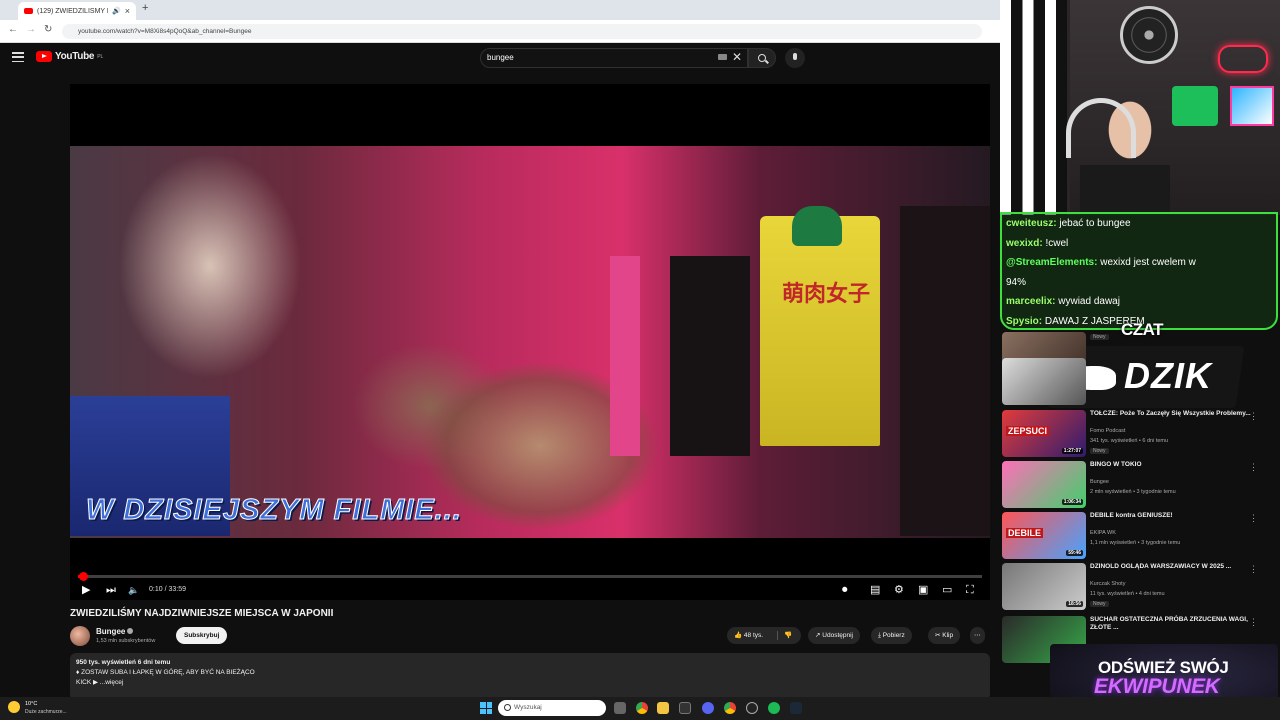 The image size is (1280, 720). What do you see at coordinates (145, 8) in the screenshot?
I see `new-tab-icon: +` at bounding box center [145, 8].